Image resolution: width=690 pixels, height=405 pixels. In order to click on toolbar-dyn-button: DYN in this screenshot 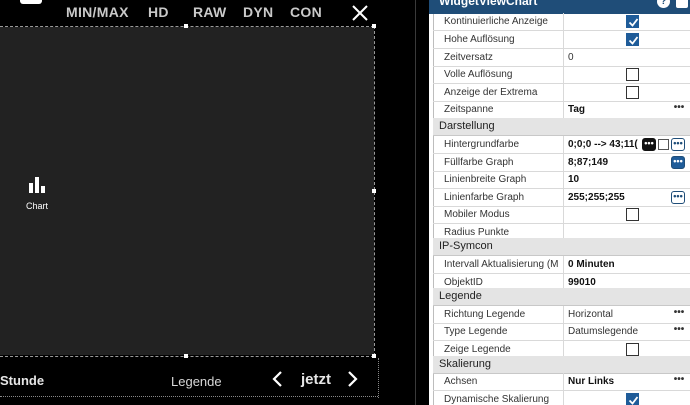, I will do `click(258, 12)`.